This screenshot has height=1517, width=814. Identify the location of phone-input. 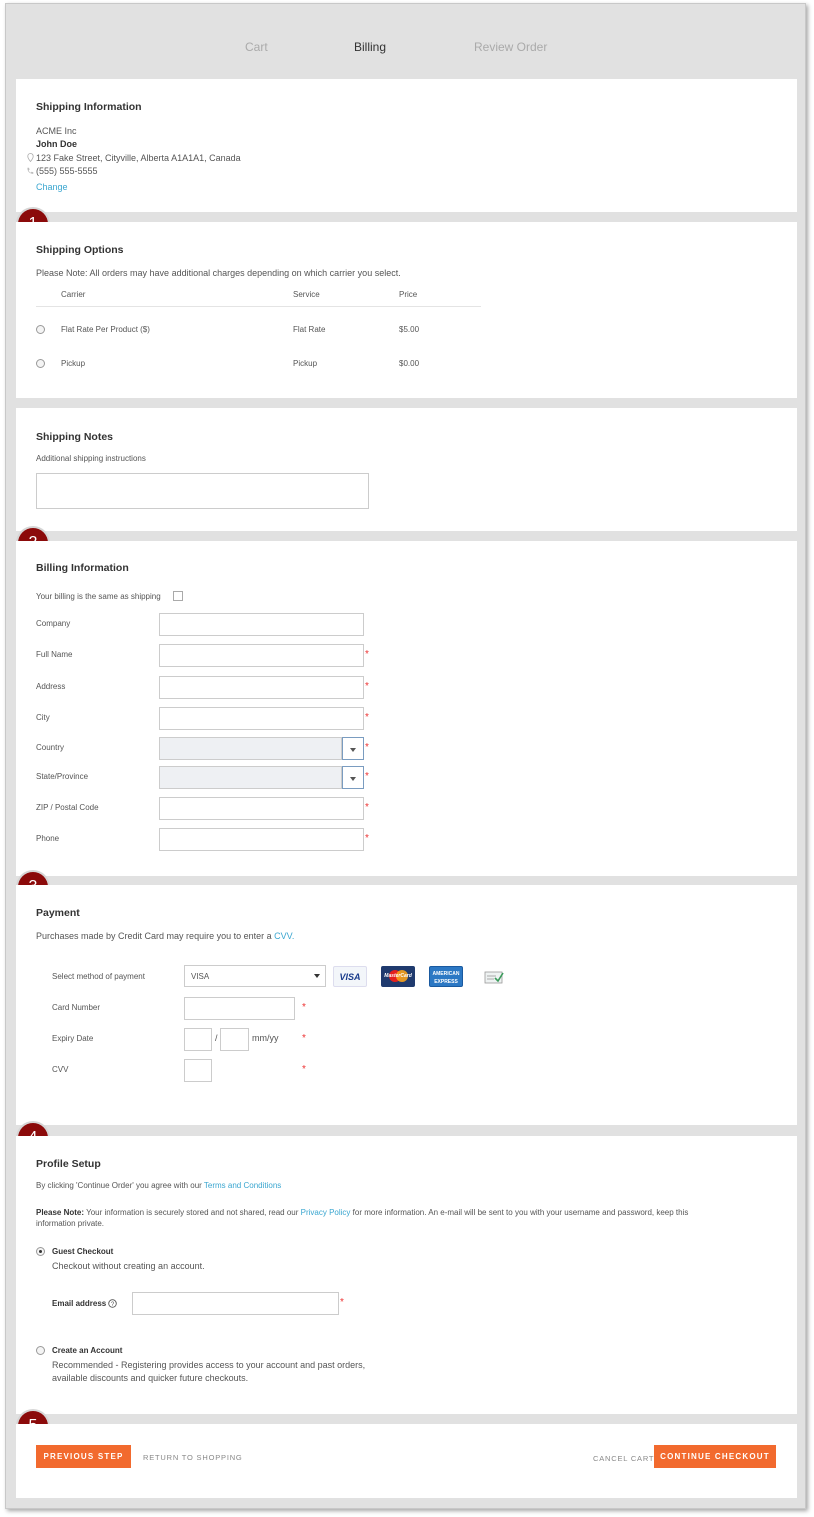
(261, 839).